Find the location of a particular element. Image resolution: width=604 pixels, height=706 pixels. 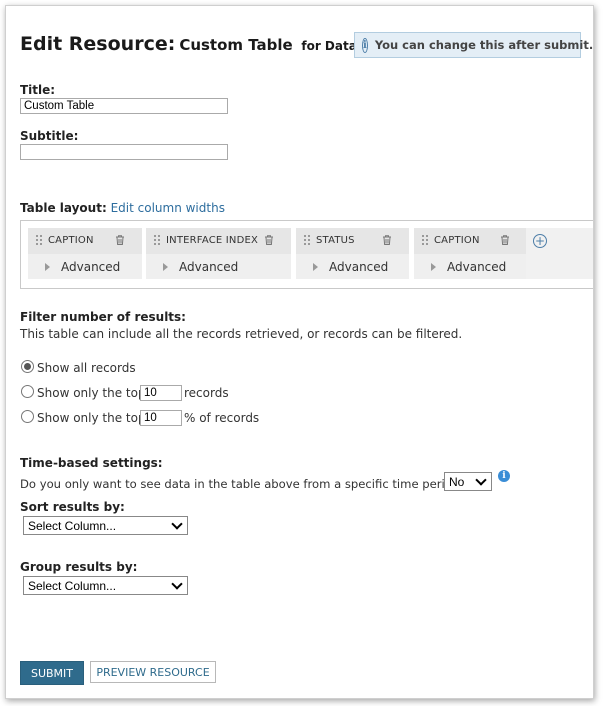

column-name: STATUS is located at coordinates (335, 240).